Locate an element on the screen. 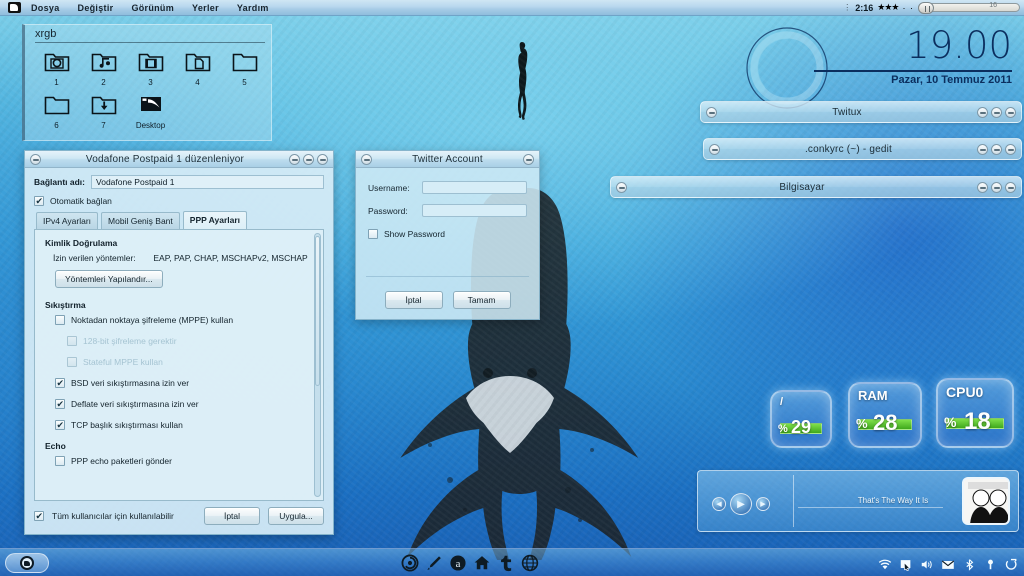  menu-item-yerler: Yerler is located at coordinates (205, 8).